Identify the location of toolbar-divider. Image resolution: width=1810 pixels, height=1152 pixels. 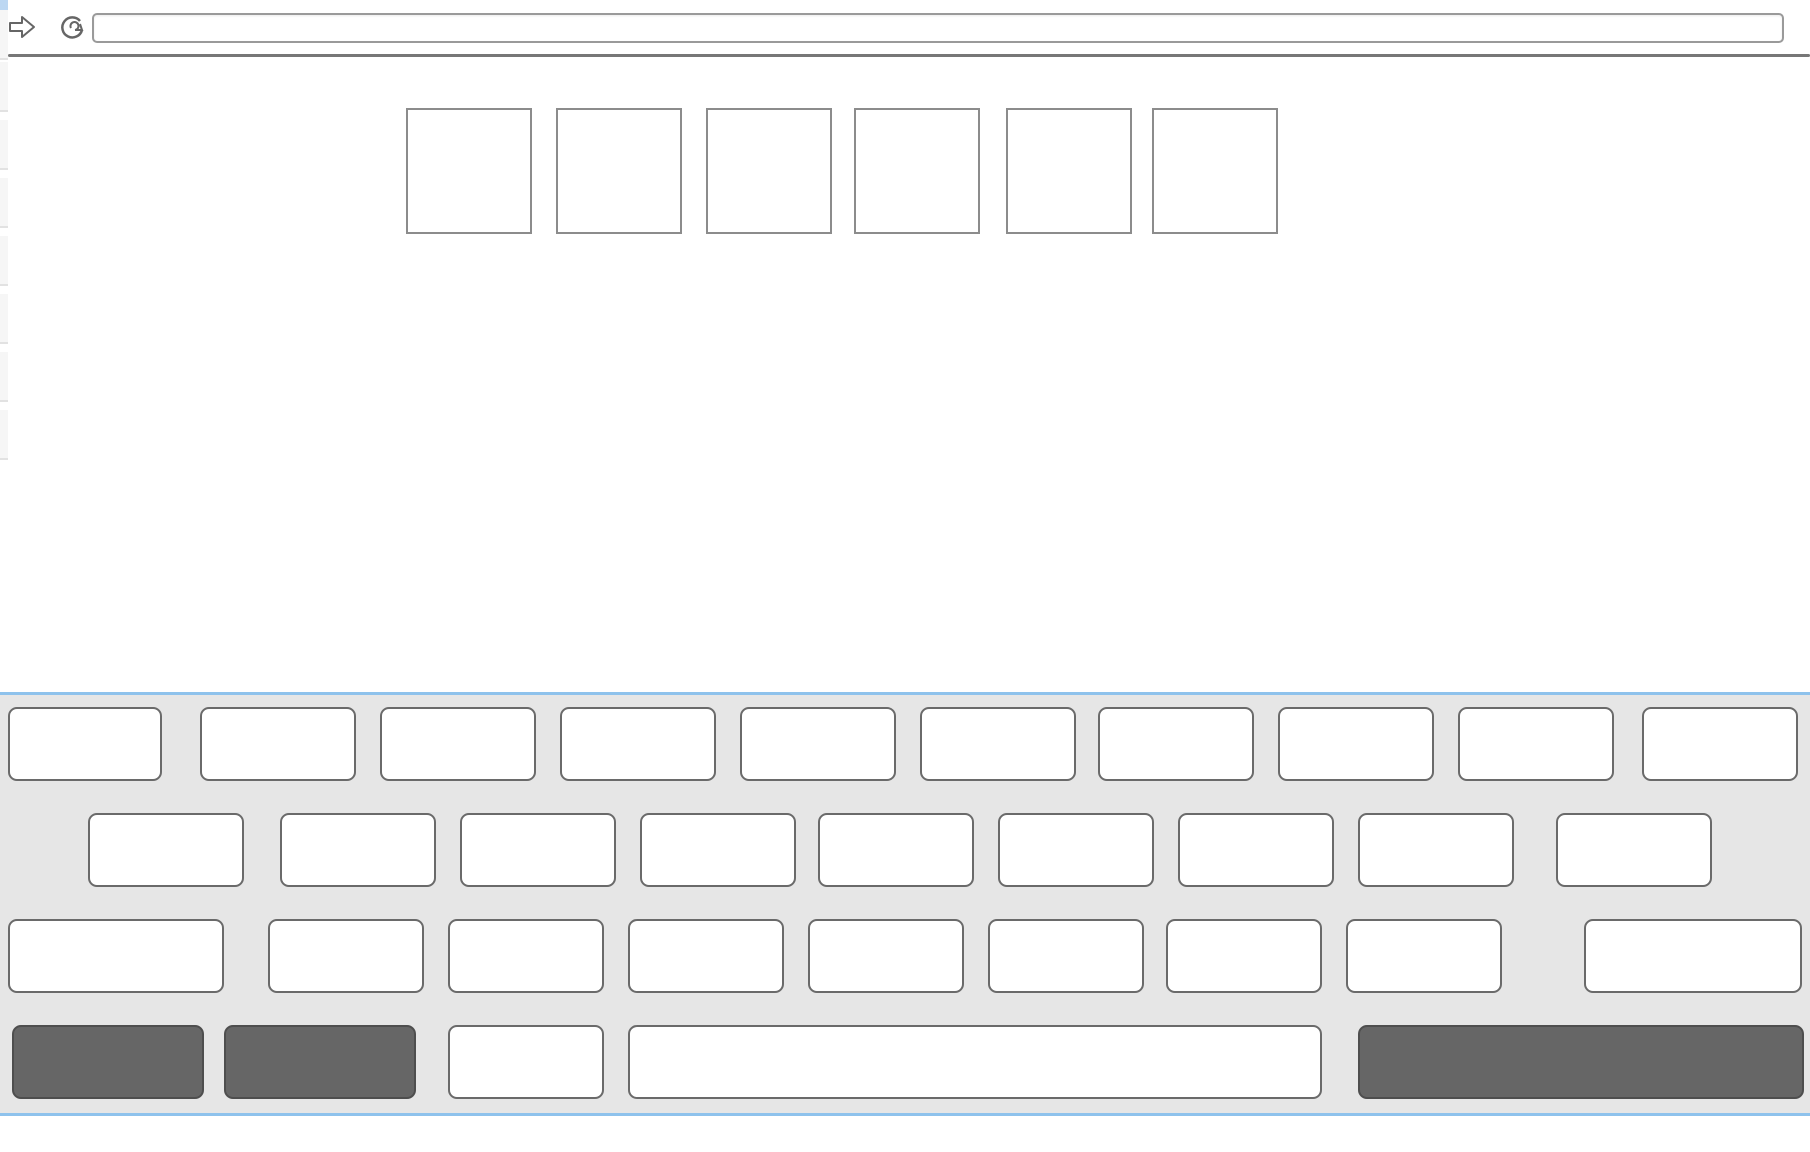
(909, 55).